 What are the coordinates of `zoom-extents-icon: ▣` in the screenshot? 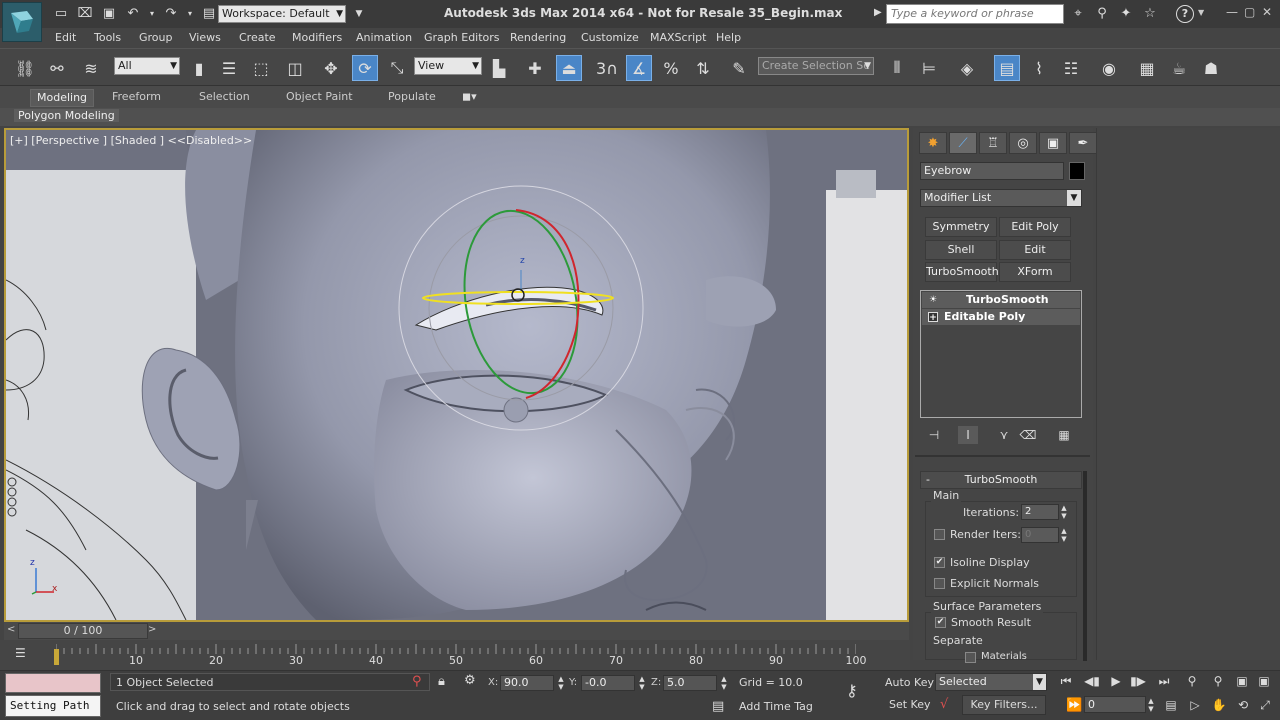 It's located at (1242, 682).